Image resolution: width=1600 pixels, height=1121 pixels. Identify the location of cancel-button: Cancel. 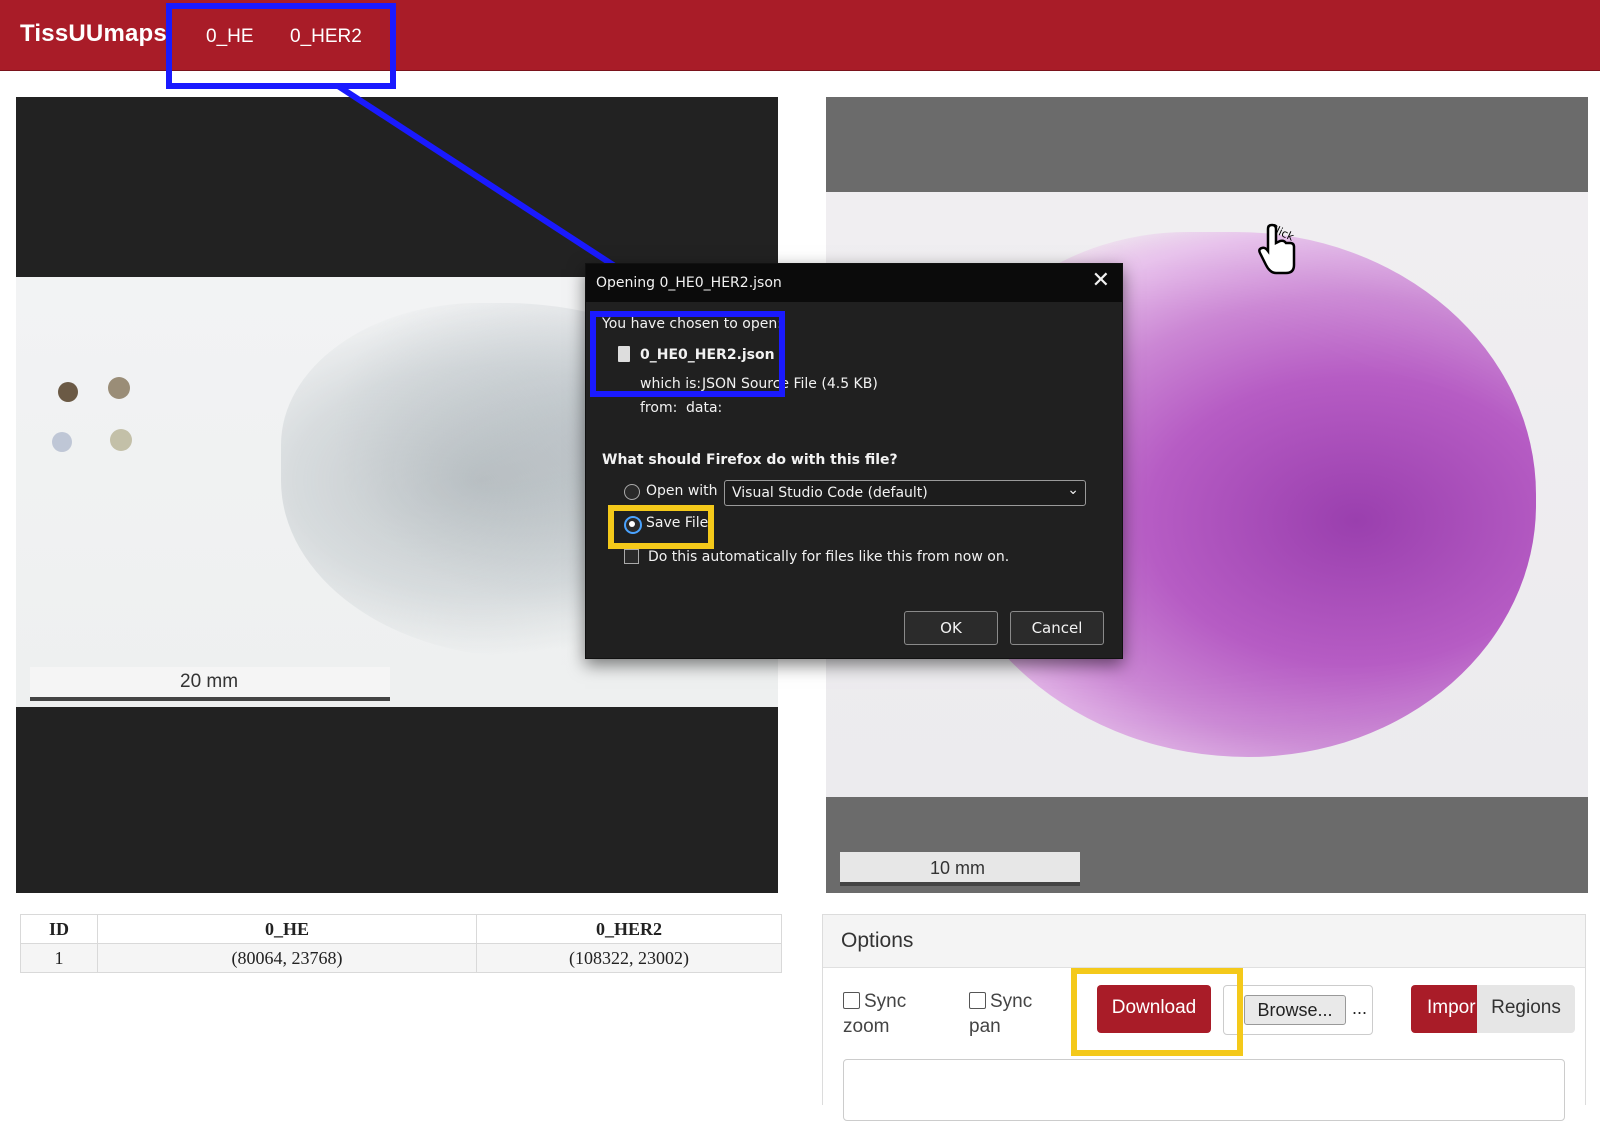
(1057, 628).